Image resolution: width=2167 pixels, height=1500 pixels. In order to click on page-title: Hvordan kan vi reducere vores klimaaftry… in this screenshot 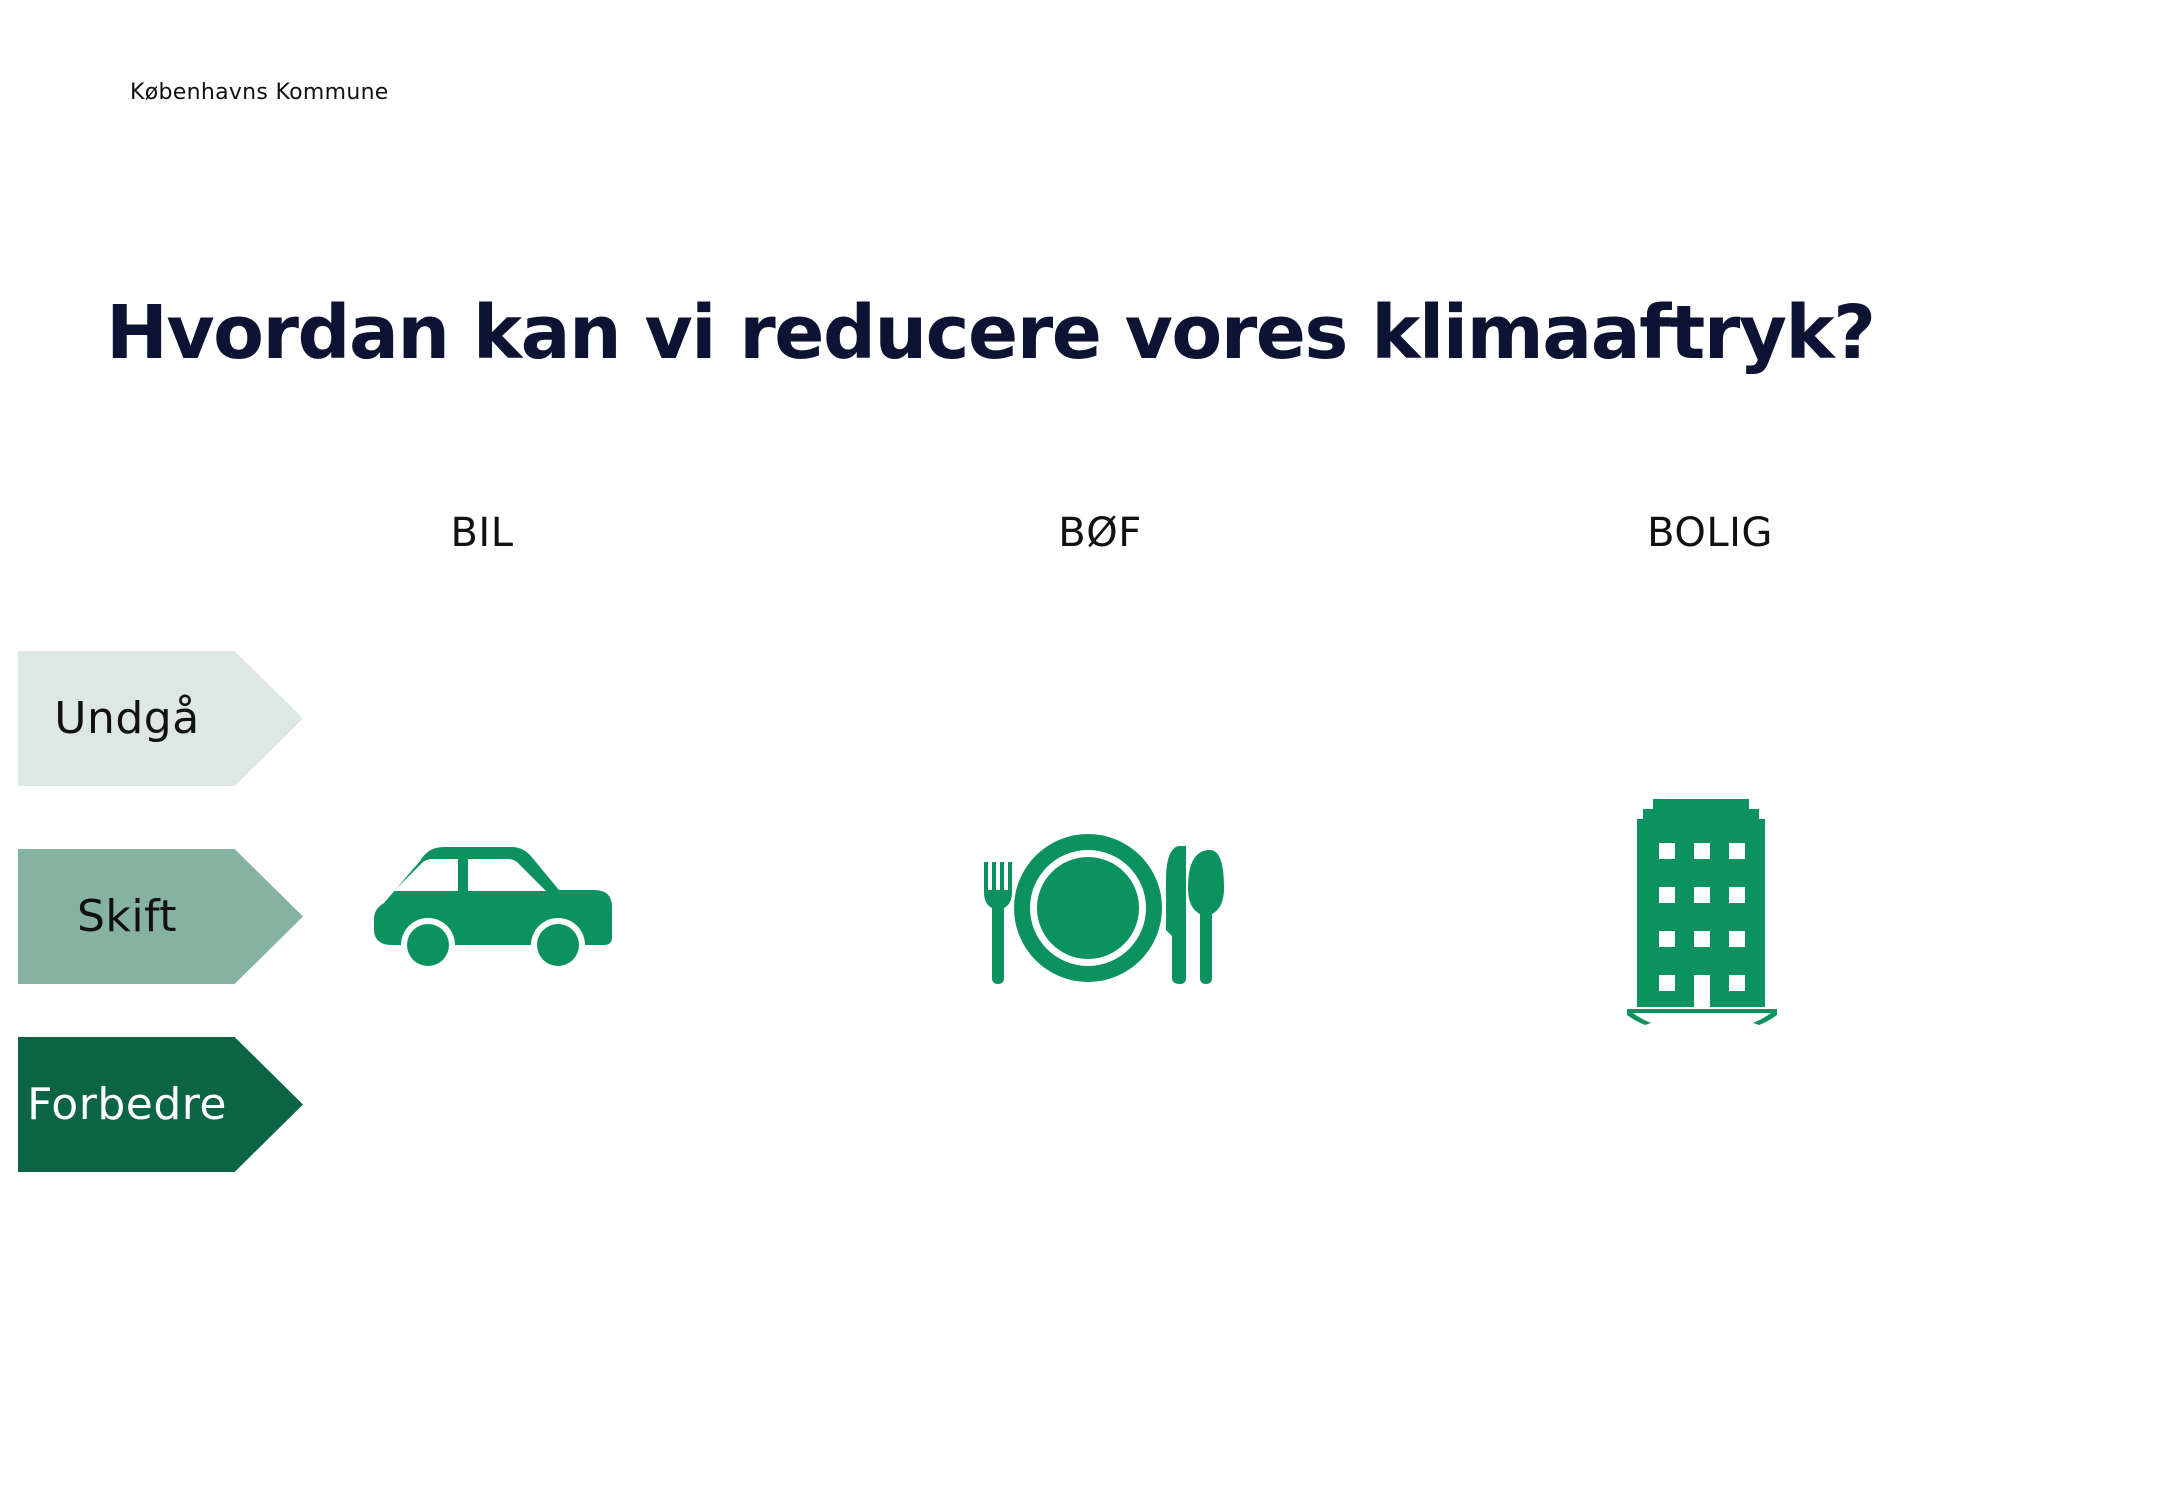, I will do `click(991, 333)`.